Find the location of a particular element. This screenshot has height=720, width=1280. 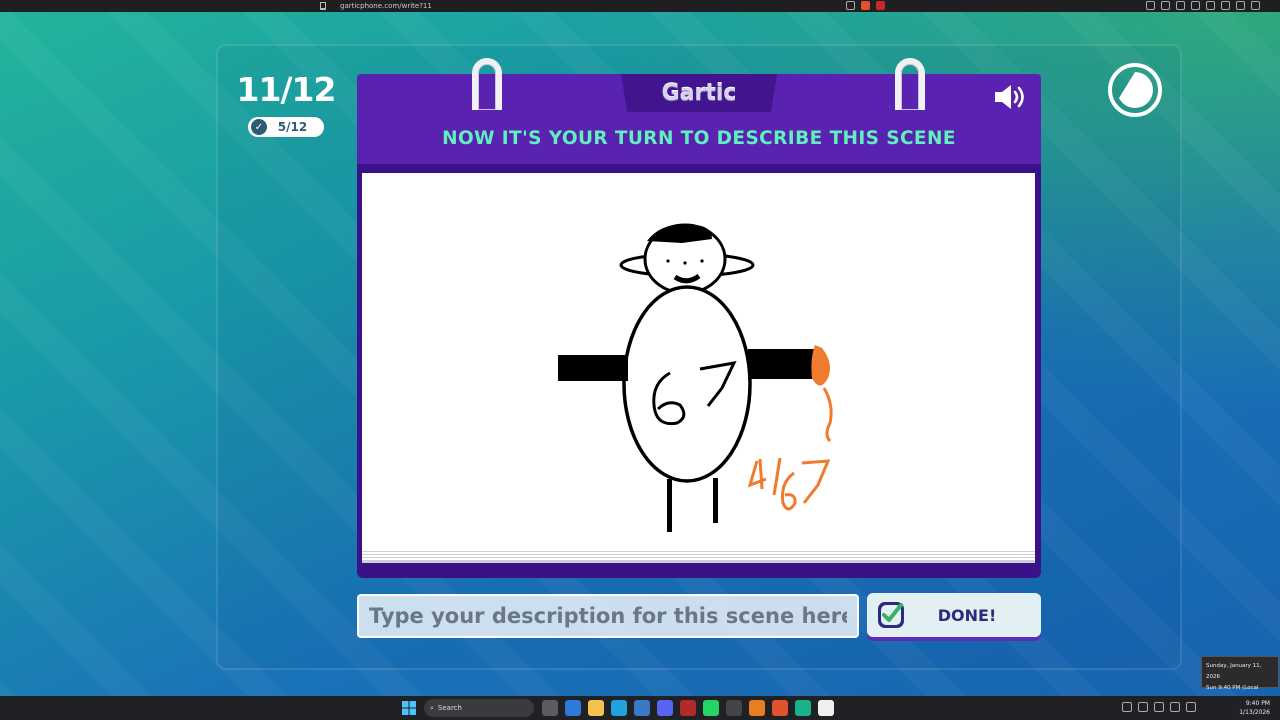

gartic-logo: Gartic is located at coordinates (699, 93).